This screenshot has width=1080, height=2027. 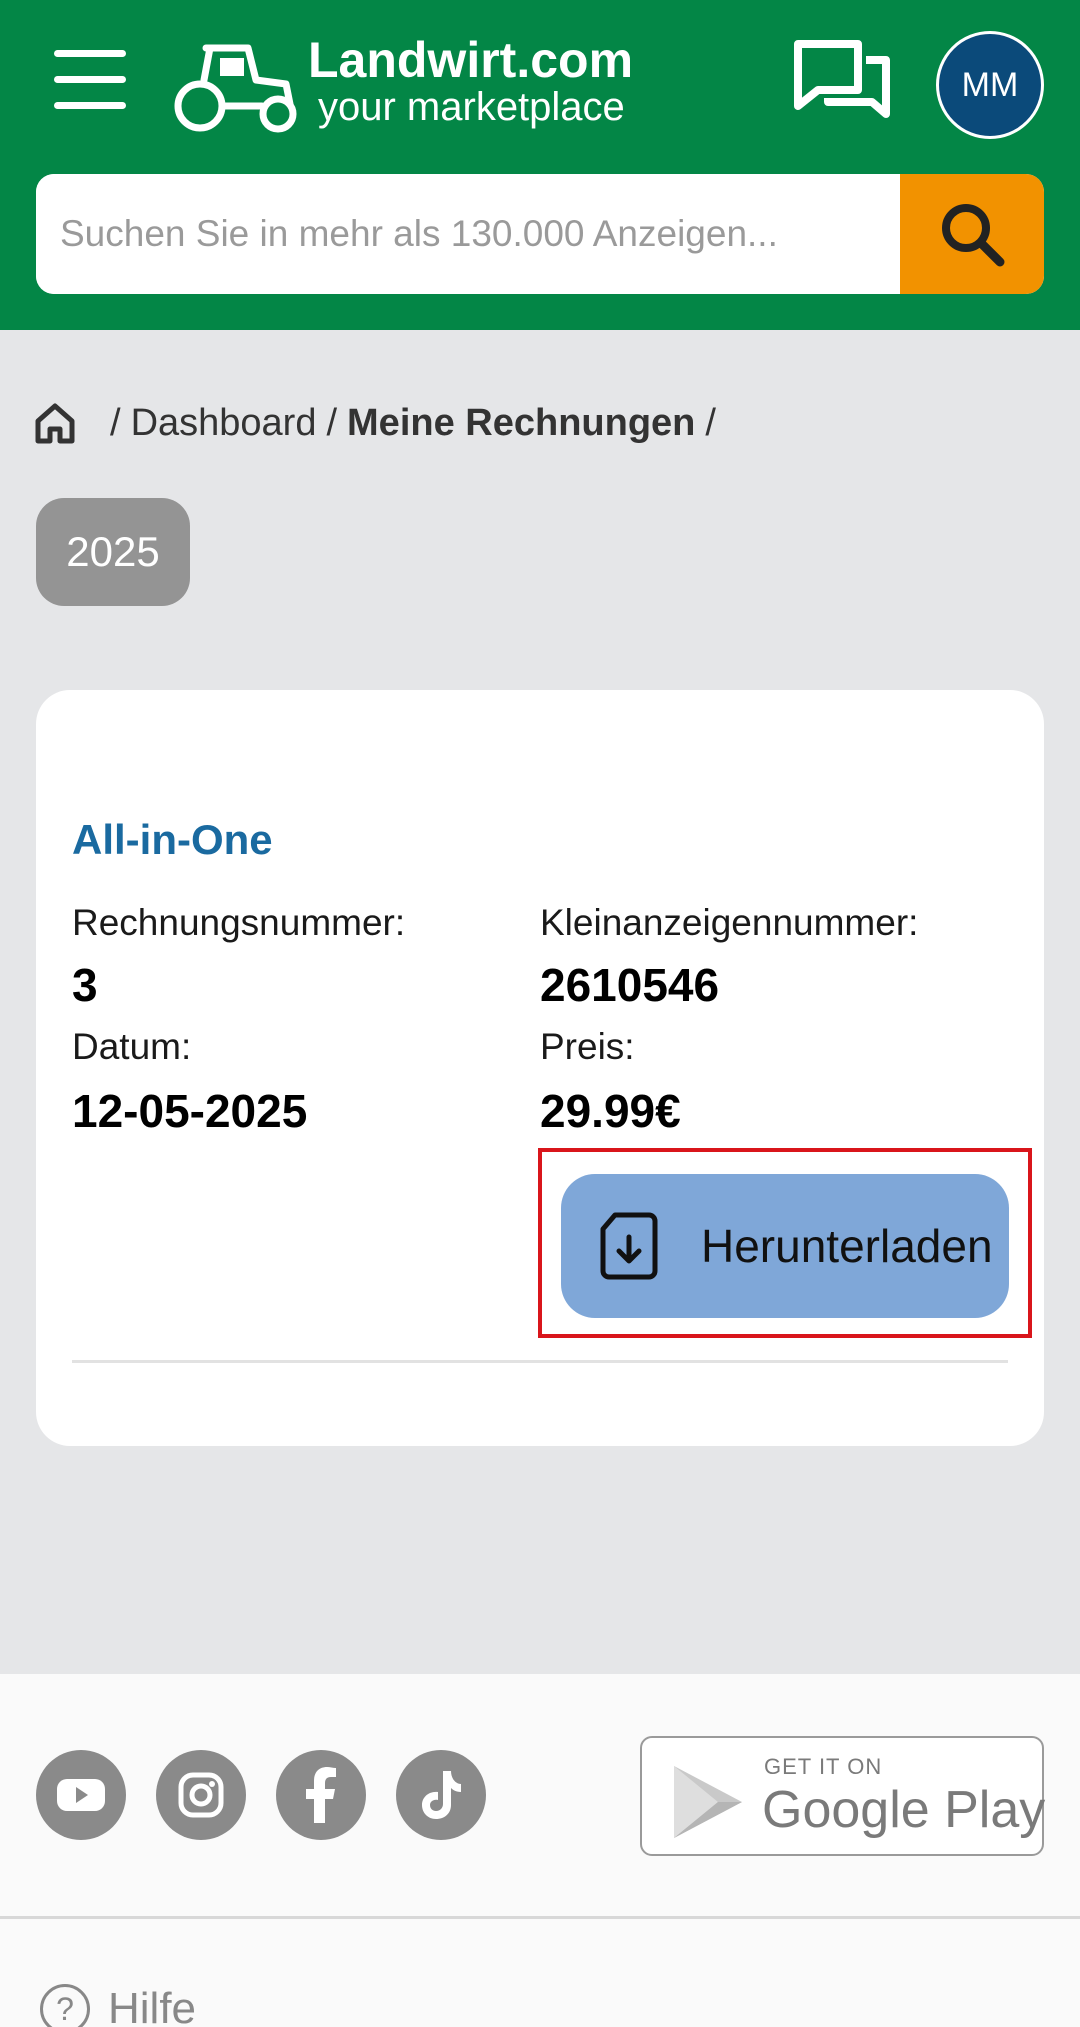 I want to click on brand-name: Landwirt.com, so click(x=471, y=60).